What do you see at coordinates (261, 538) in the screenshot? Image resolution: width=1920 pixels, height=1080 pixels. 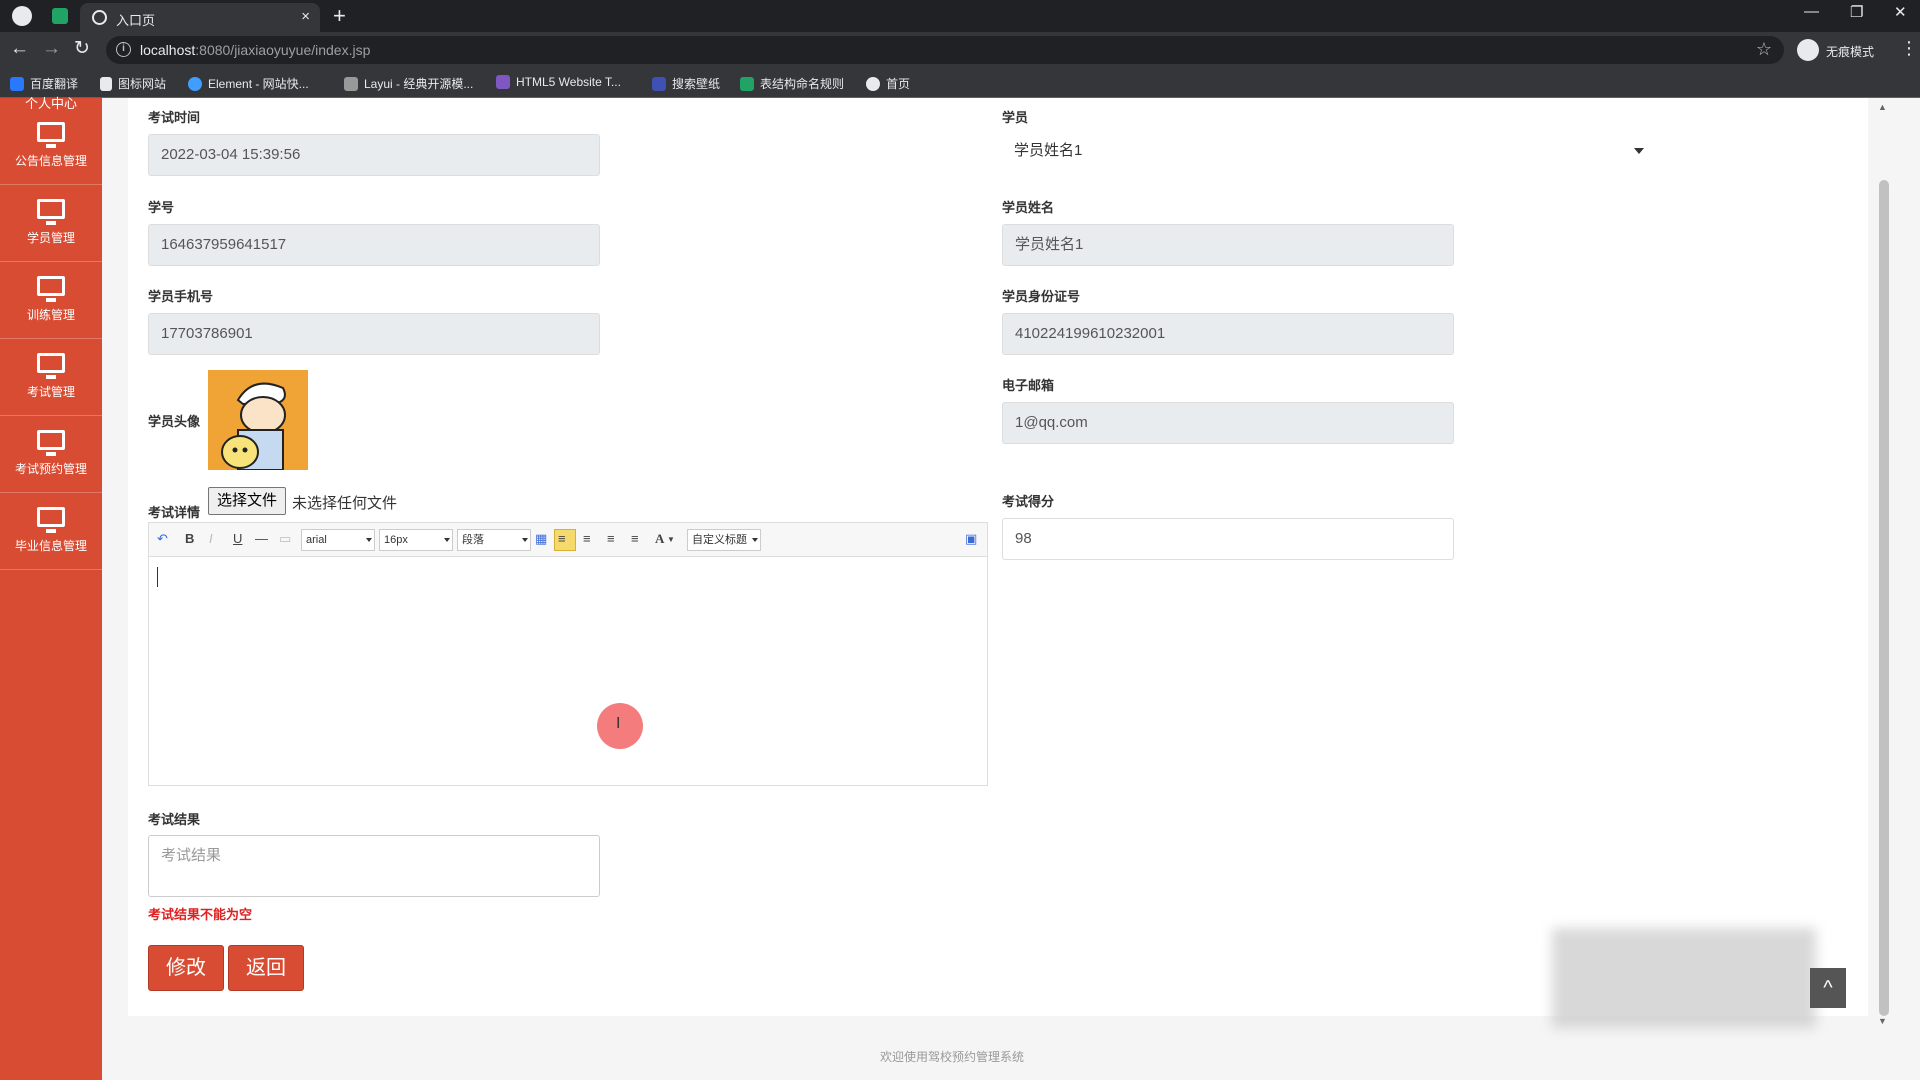 I see `horizontal-rule-button: —` at bounding box center [261, 538].